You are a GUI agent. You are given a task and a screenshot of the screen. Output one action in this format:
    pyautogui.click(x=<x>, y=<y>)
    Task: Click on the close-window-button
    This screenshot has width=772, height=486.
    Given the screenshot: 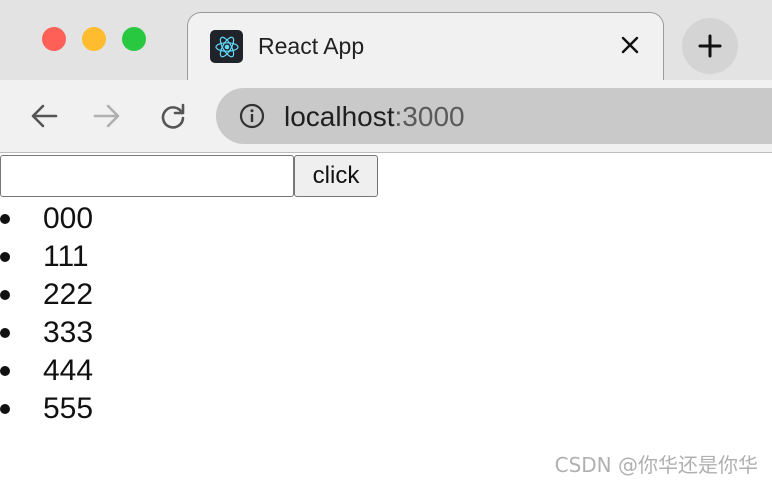 What is the action you would take?
    pyautogui.click(x=54, y=39)
    